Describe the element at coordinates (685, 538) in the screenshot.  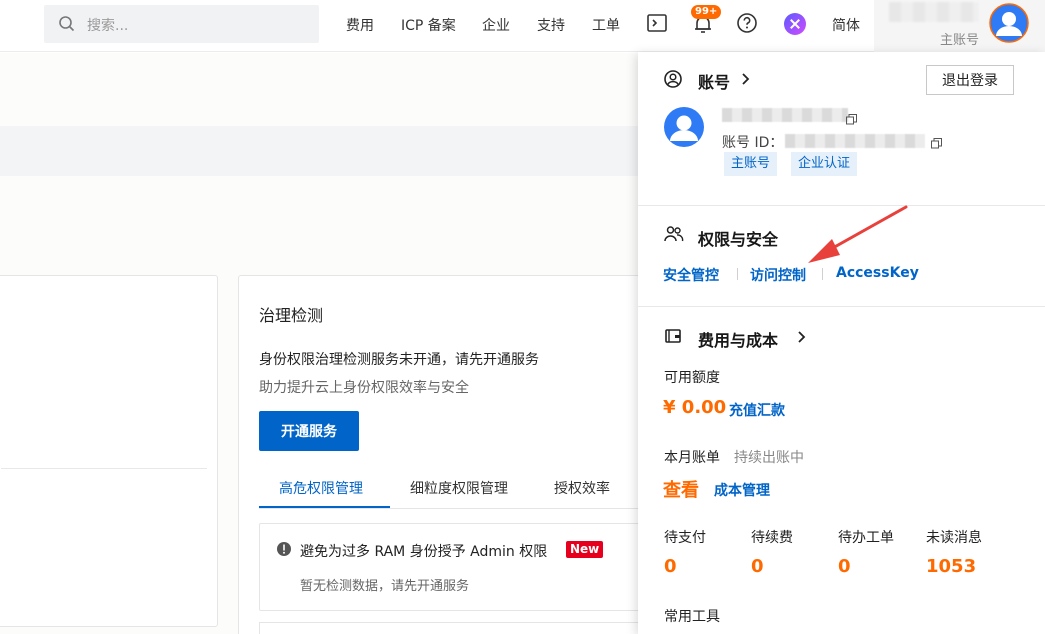
I see `stat-label-pending-payment: 待支付` at that location.